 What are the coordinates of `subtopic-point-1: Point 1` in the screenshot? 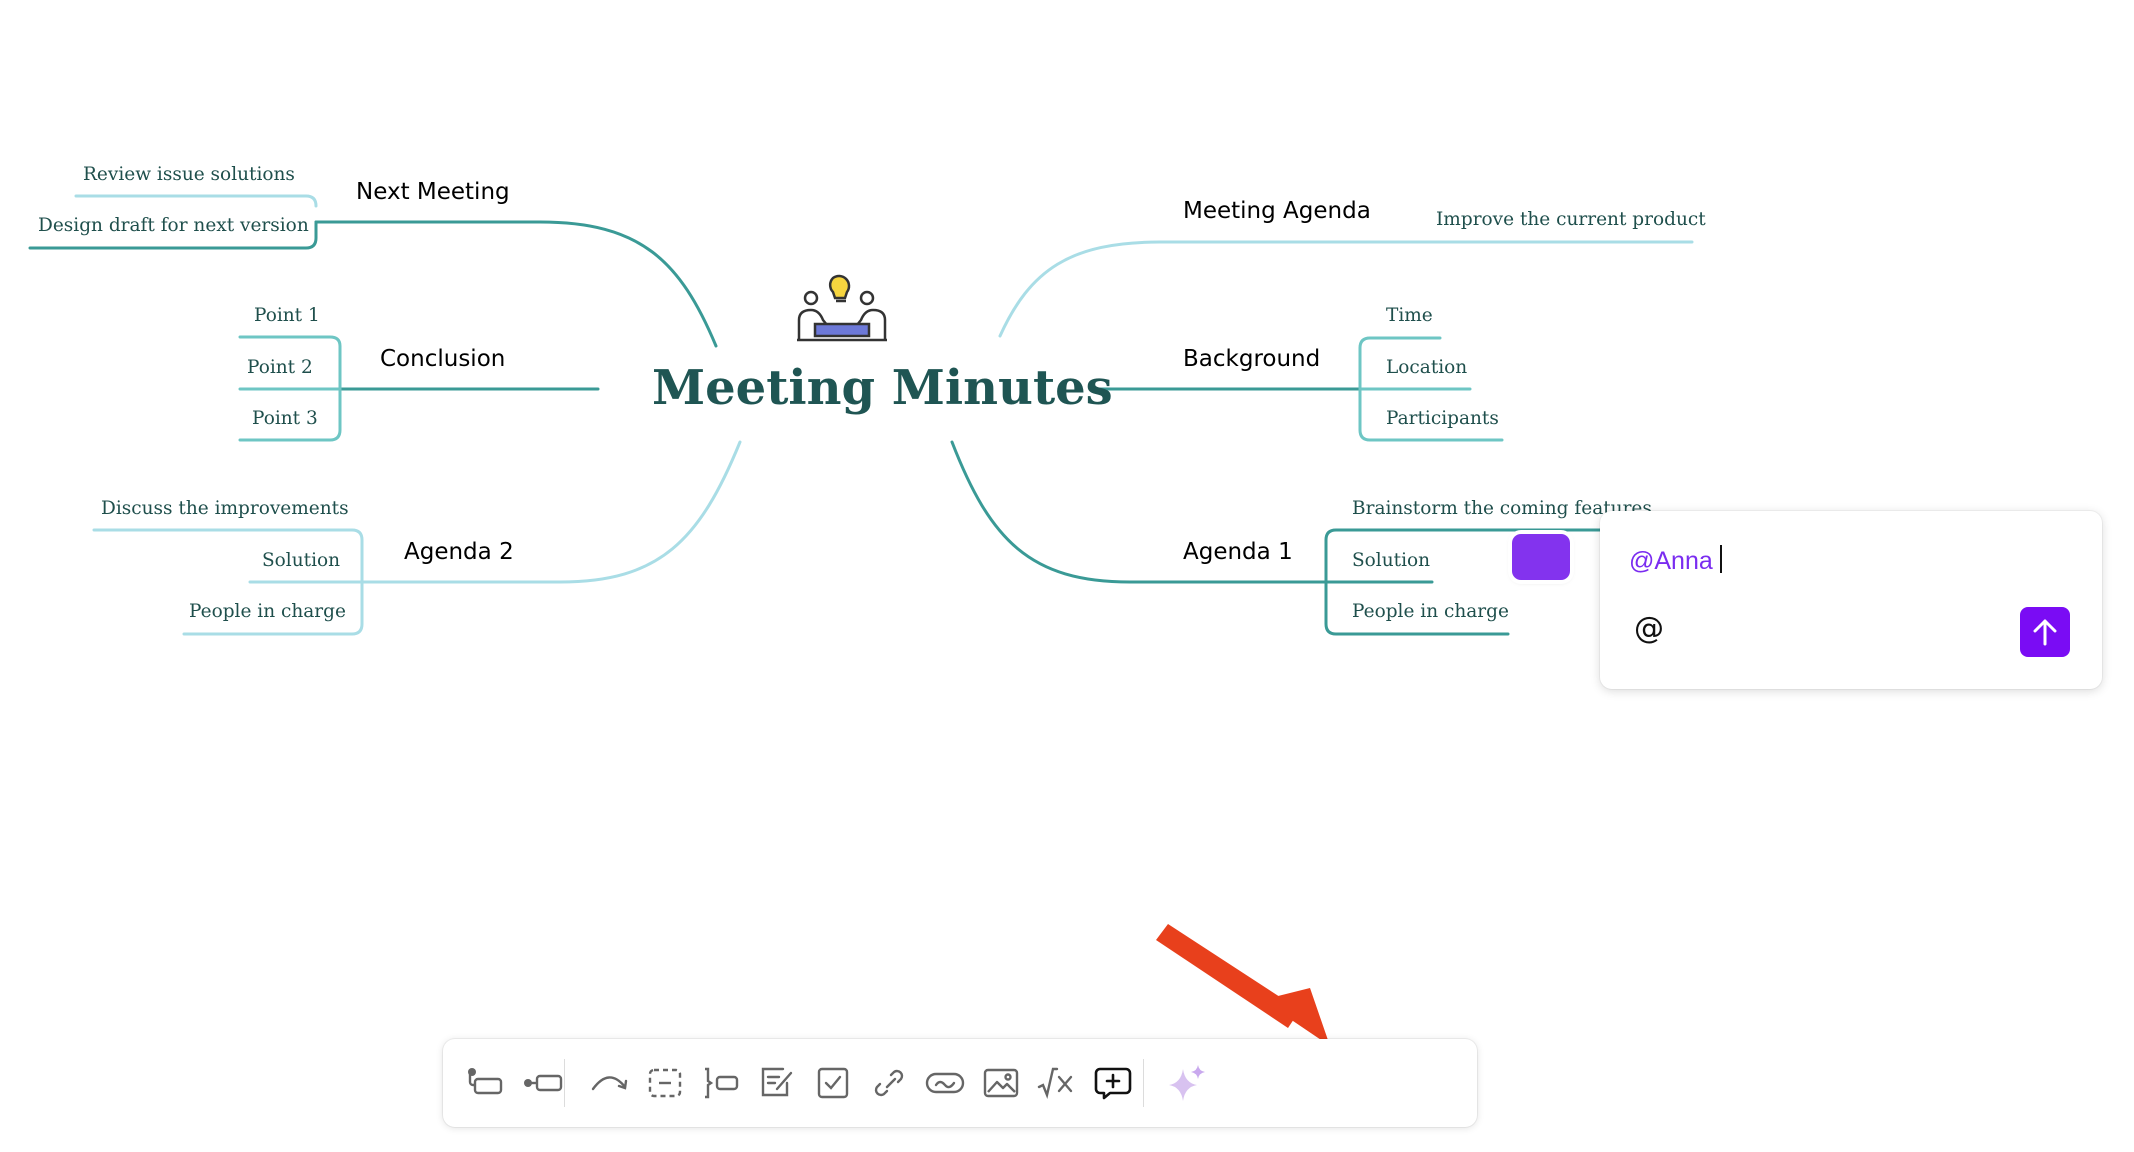 It's located at (287, 316).